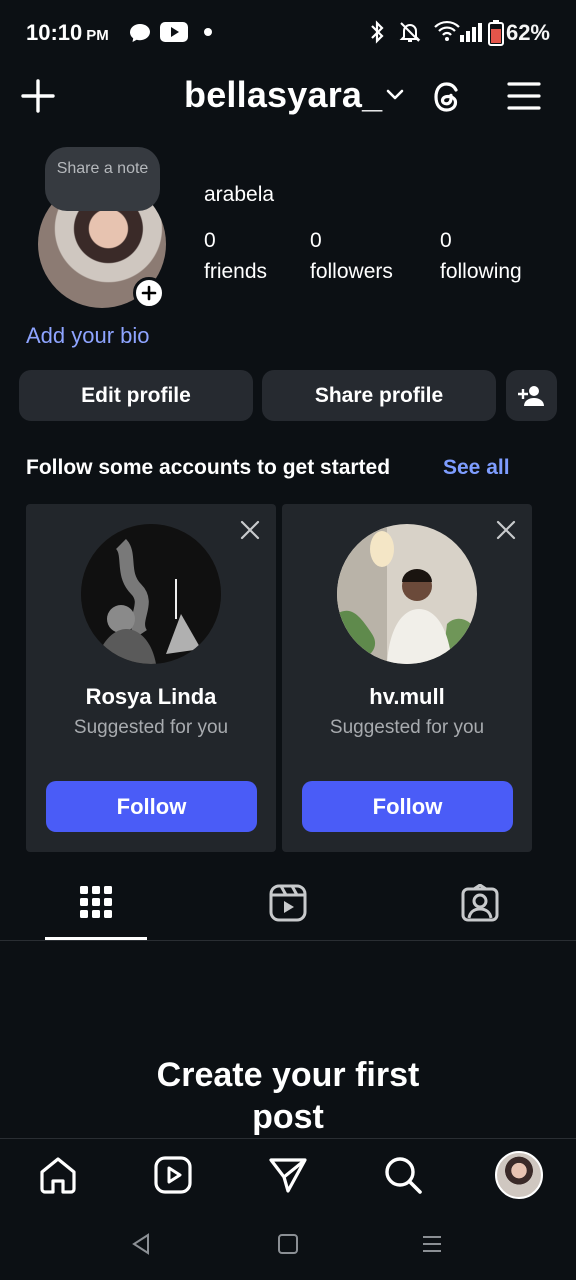 This screenshot has width=576, height=1280. I want to click on grid-icon, so click(96, 902).